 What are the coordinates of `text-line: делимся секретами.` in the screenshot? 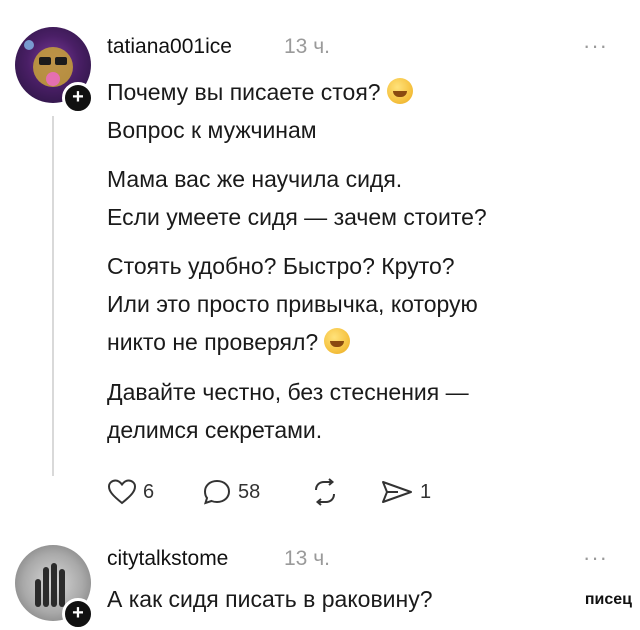 It's located at (215, 430).